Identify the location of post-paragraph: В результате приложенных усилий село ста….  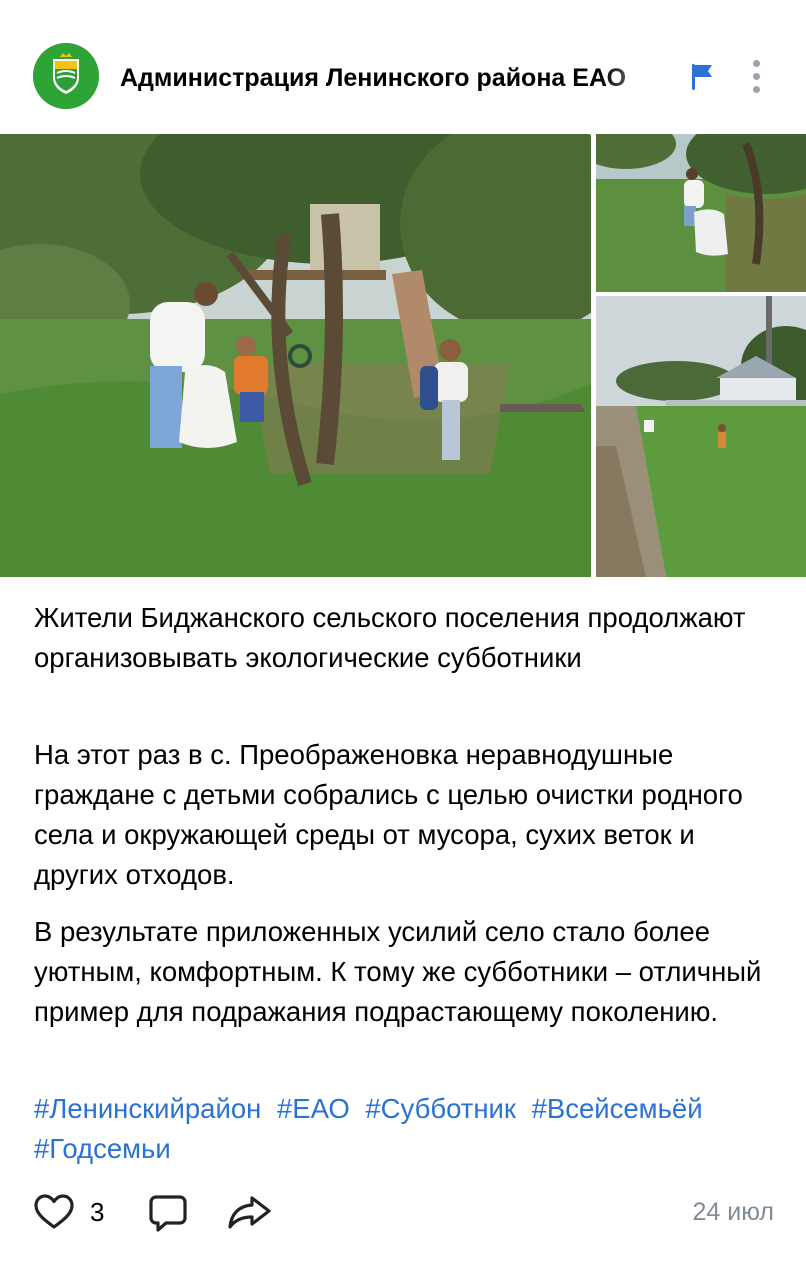
(398, 971).